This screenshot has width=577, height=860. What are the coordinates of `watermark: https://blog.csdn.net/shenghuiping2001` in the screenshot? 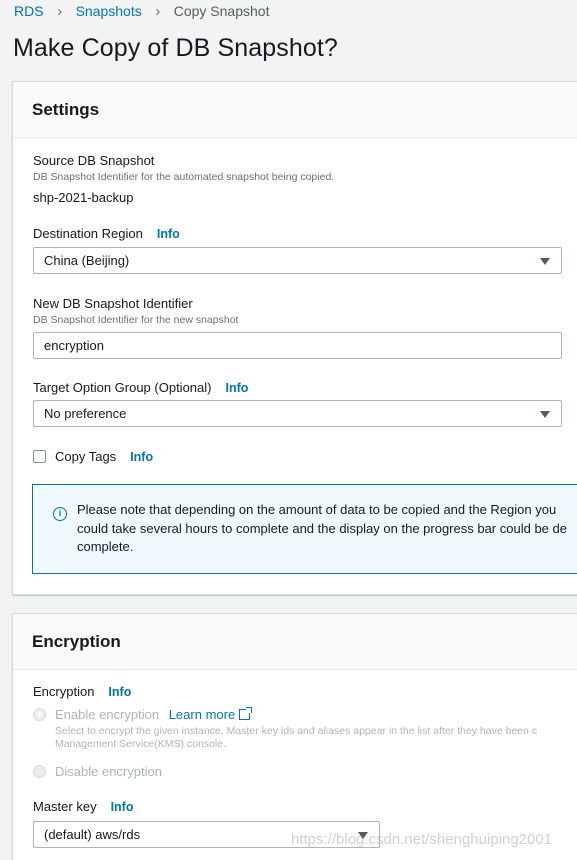 It's located at (422, 839).